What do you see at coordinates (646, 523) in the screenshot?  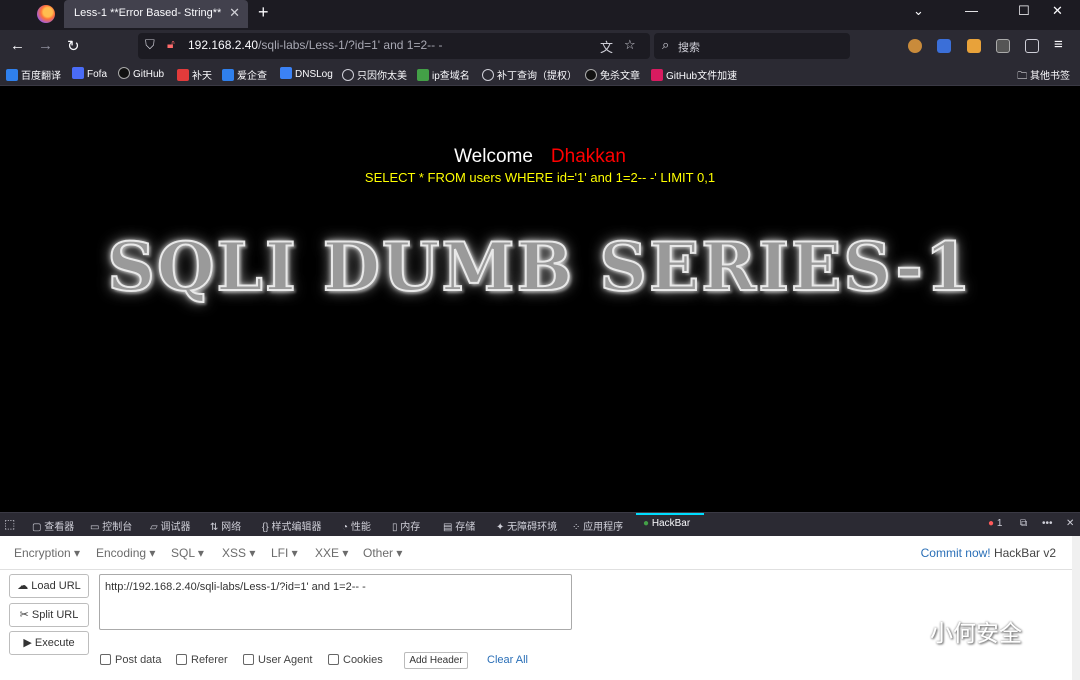 I see `hackbar-icon: ●` at bounding box center [646, 523].